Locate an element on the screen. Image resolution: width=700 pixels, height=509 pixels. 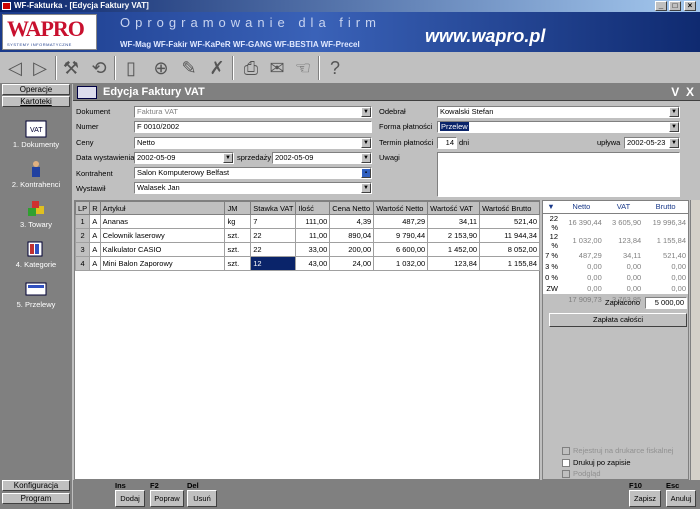
sidebar-konfiguracja: Konfiguracja is located at coordinates (36, 485).